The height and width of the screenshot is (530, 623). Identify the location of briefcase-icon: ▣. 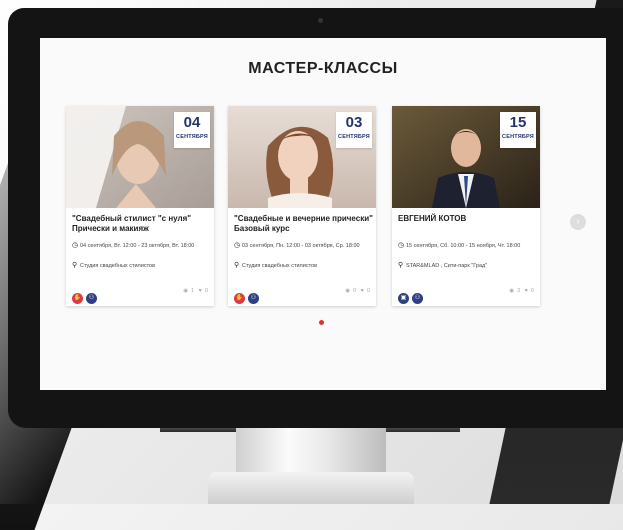
(403, 298).